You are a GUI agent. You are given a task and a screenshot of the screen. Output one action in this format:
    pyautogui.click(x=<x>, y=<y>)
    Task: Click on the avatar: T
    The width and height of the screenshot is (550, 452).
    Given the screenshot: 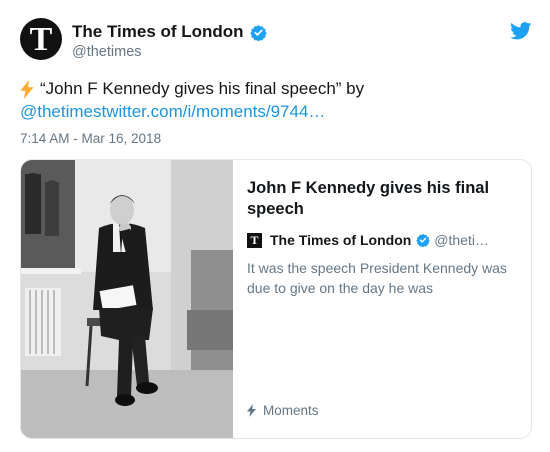 What is the action you would take?
    pyautogui.click(x=41, y=39)
    